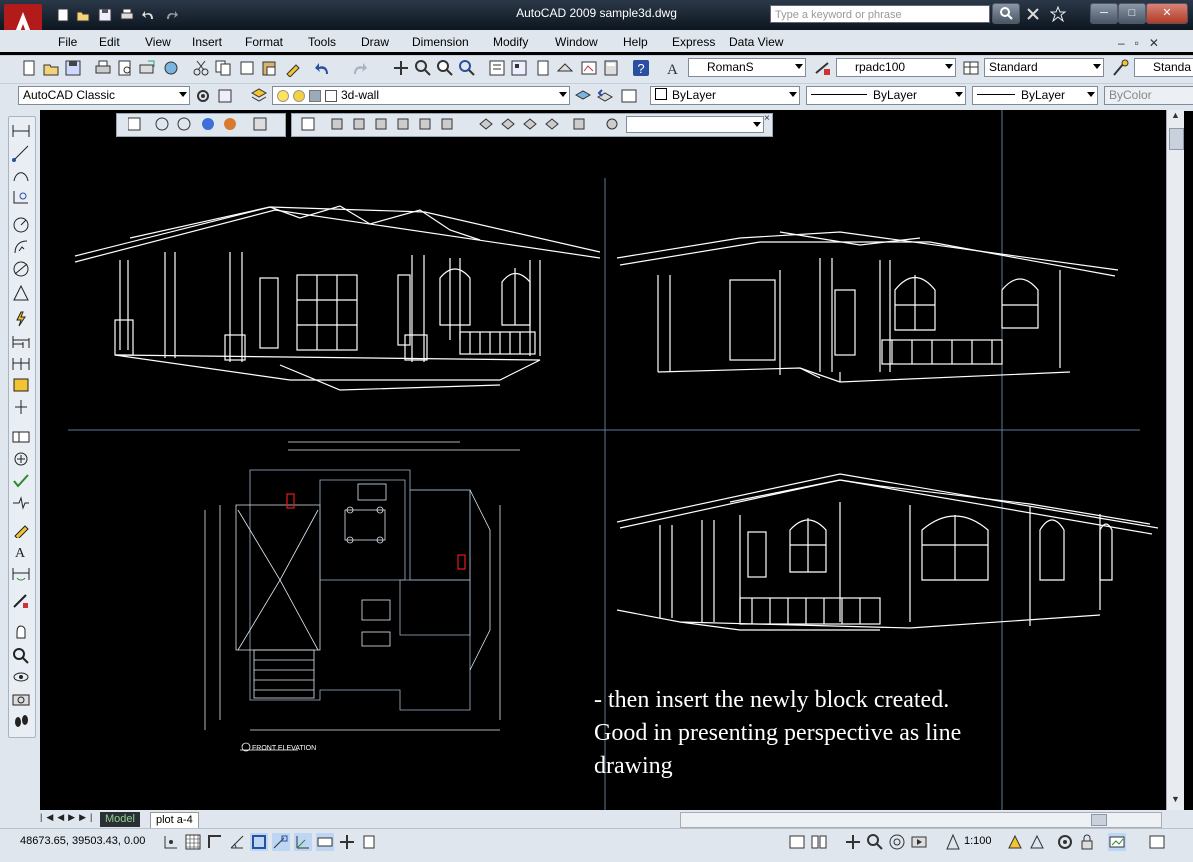 Image resolution: width=1193 pixels, height=862 pixels. Describe the element at coordinates (21, 459) in the screenshot. I see `center-mark-icon` at that location.